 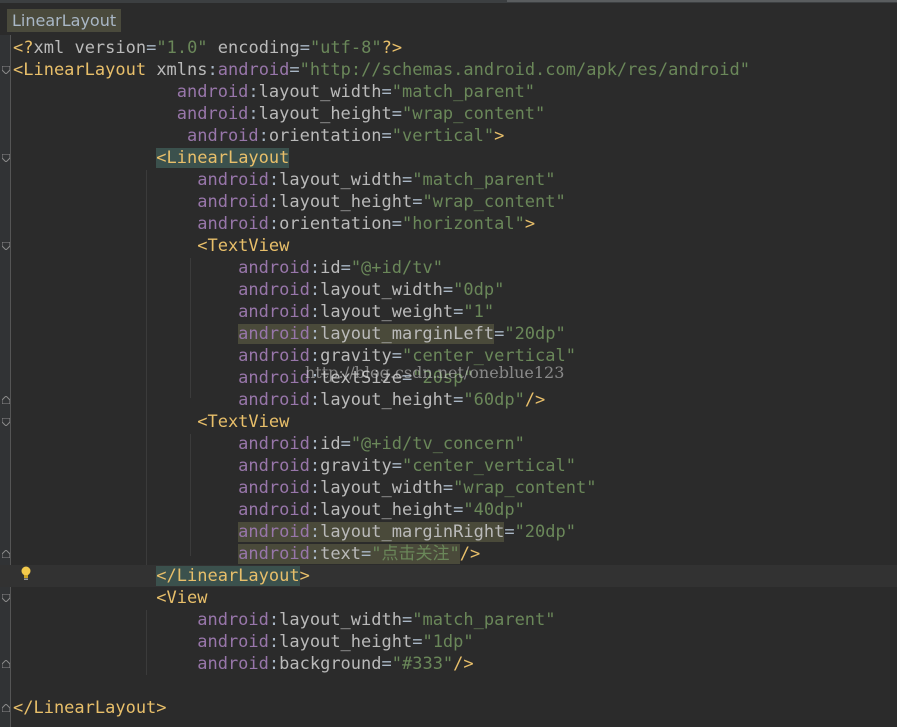 I want to click on code-line: android:orientation="vertical">, so click(x=455, y=136).